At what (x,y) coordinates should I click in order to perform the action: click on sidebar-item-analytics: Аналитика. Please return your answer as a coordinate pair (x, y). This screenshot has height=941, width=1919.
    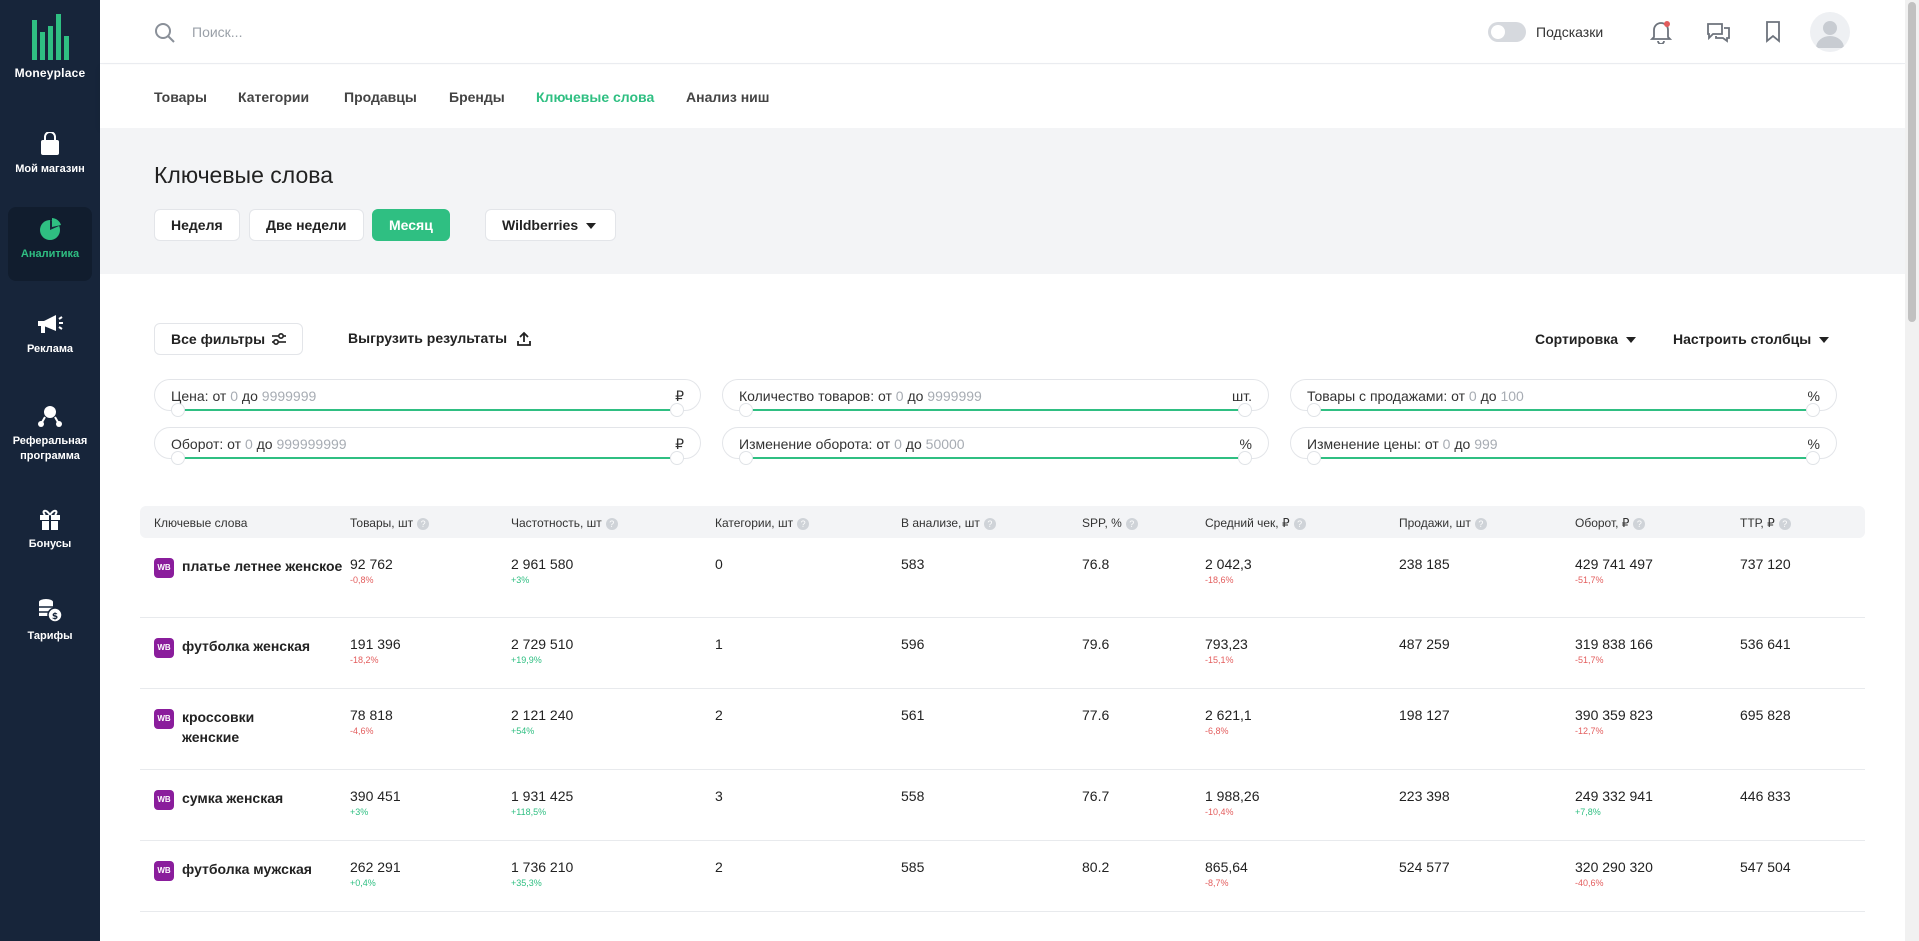
    Looking at the image, I should click on (50, 244).